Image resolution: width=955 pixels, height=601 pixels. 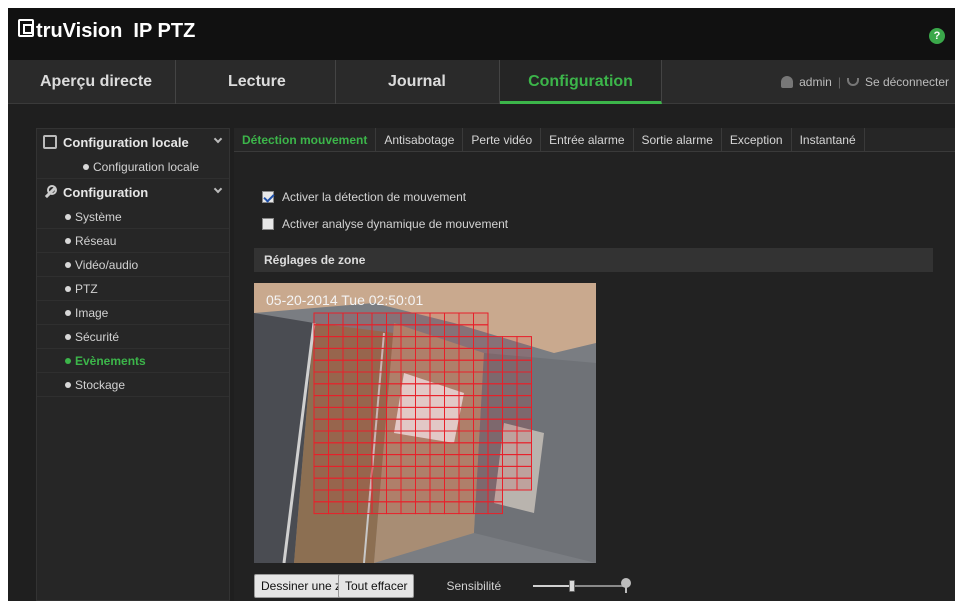 What do you see at coordinates (133, 217) in the screenshot?
I see `sidebar-item-systeme: Système` at bounding box center [133, 217].